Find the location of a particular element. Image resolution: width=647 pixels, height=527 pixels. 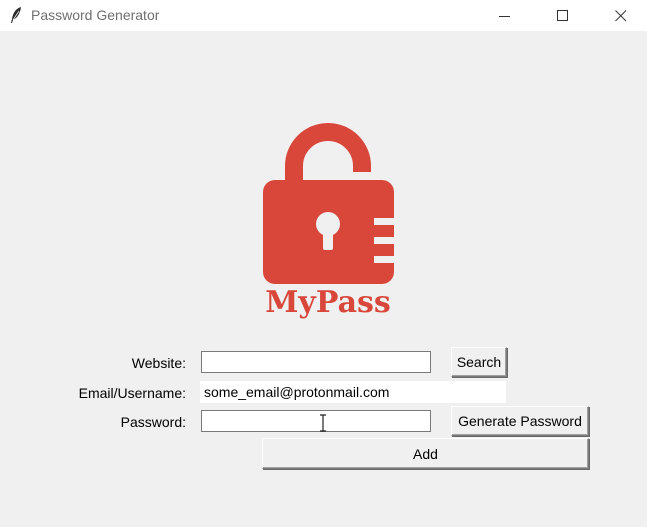

maximize-button is located at coordinates (563, 15).